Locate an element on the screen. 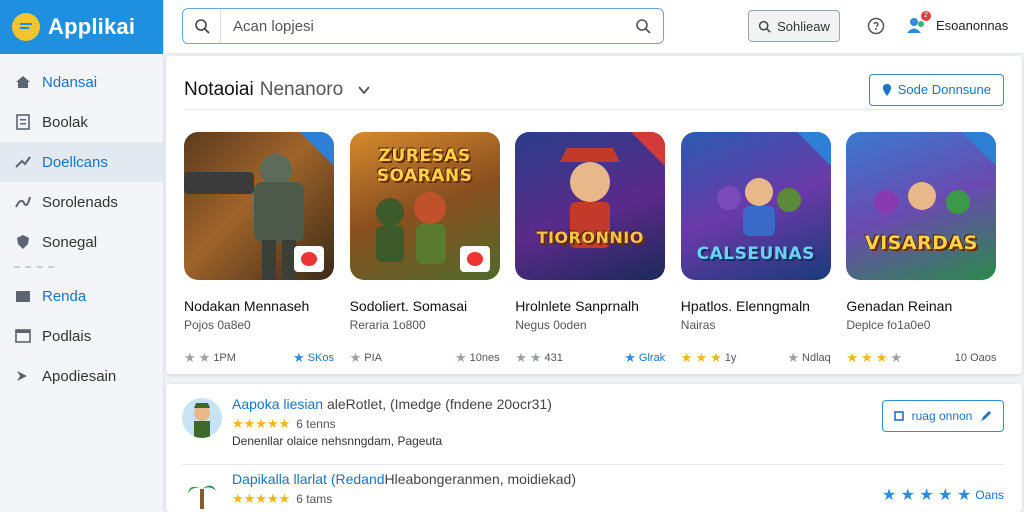  sidebar-item-label: Apodiesain is located at coordinates (79, 376).